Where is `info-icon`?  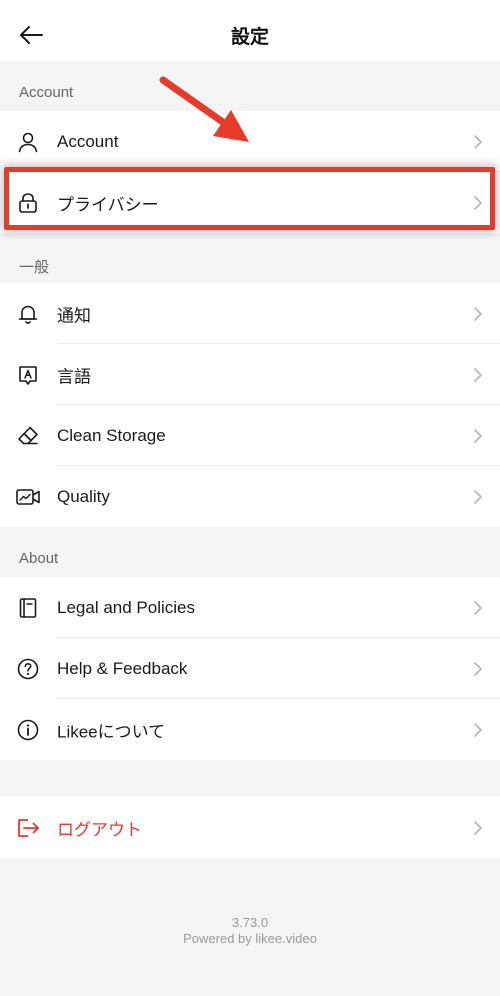 info-icon is located at coordinates (28, 730).